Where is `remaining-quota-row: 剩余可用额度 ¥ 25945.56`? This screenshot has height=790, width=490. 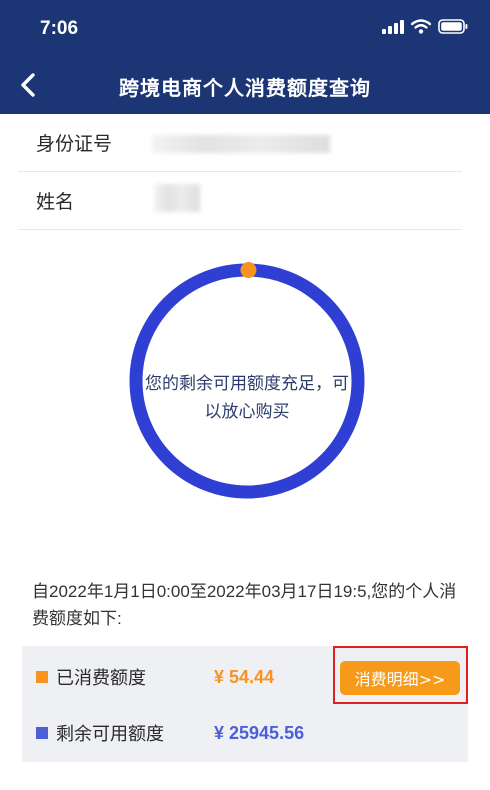
remaining-quota-row: 剩余可用额度 ¥ 25945.56 is located at coordinates (245, 733).